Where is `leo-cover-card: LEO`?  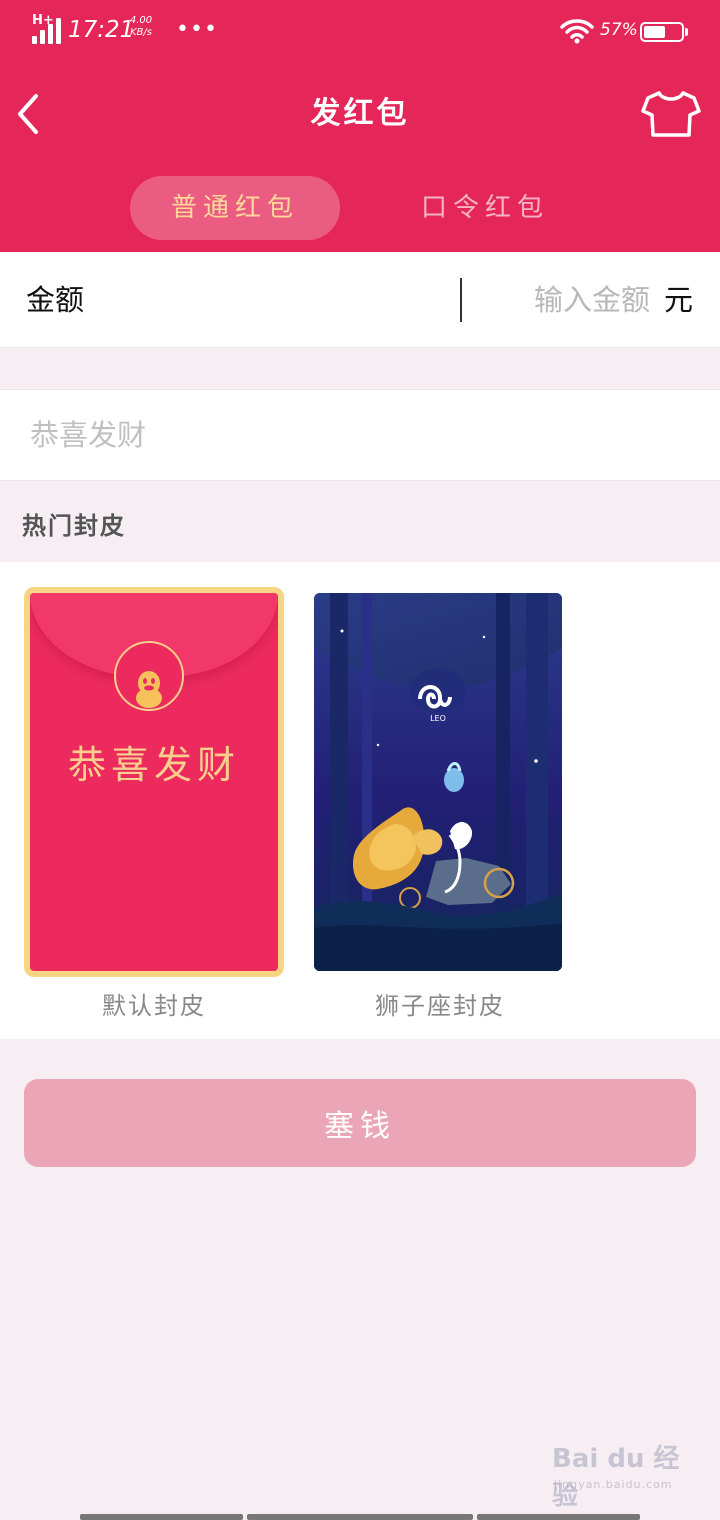
leo-cover-card: LEO is located at coordinates (438, 782).